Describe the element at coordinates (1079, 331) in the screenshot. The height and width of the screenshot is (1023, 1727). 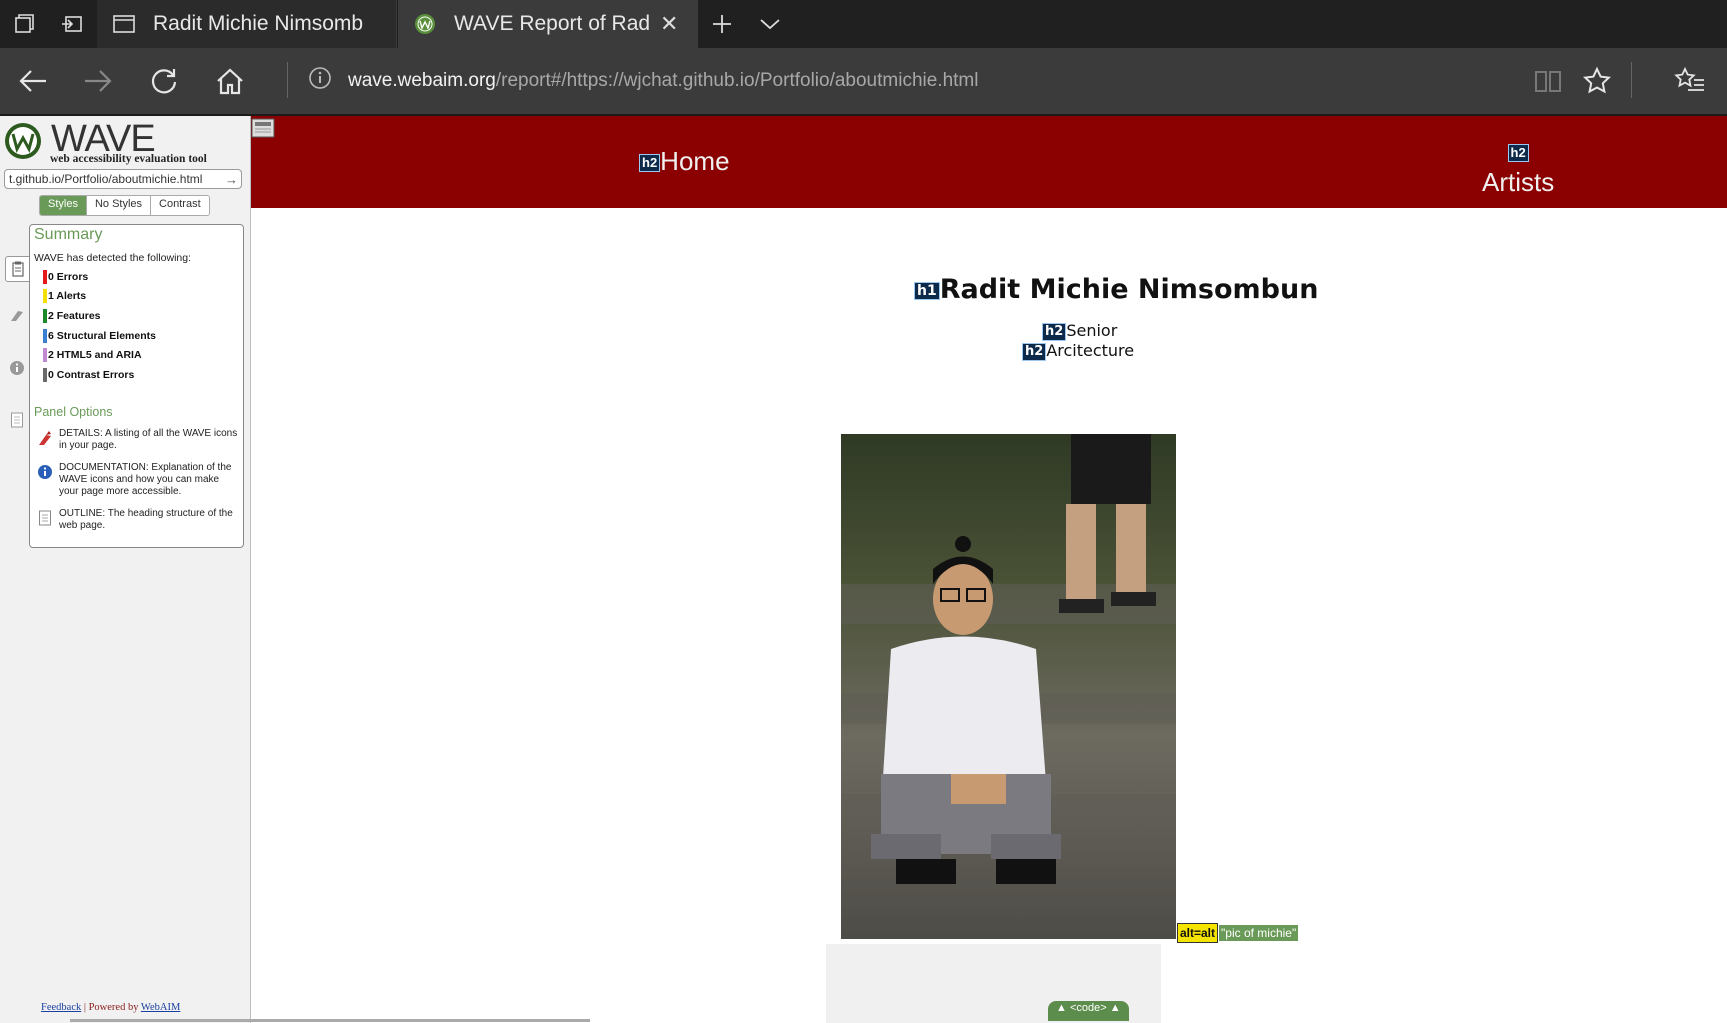
I see `subtitle-senior: h2 Senior` at that location.